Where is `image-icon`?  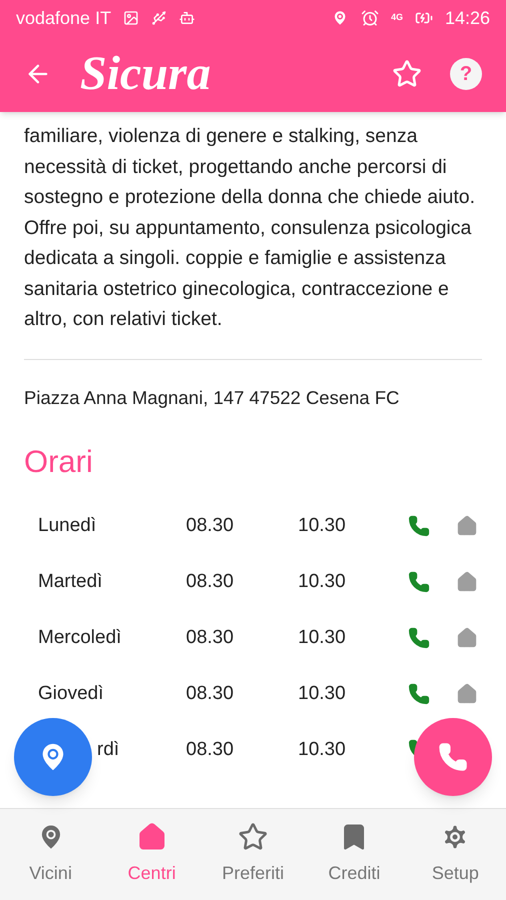
image-icon is located at coordinates (131, 18).